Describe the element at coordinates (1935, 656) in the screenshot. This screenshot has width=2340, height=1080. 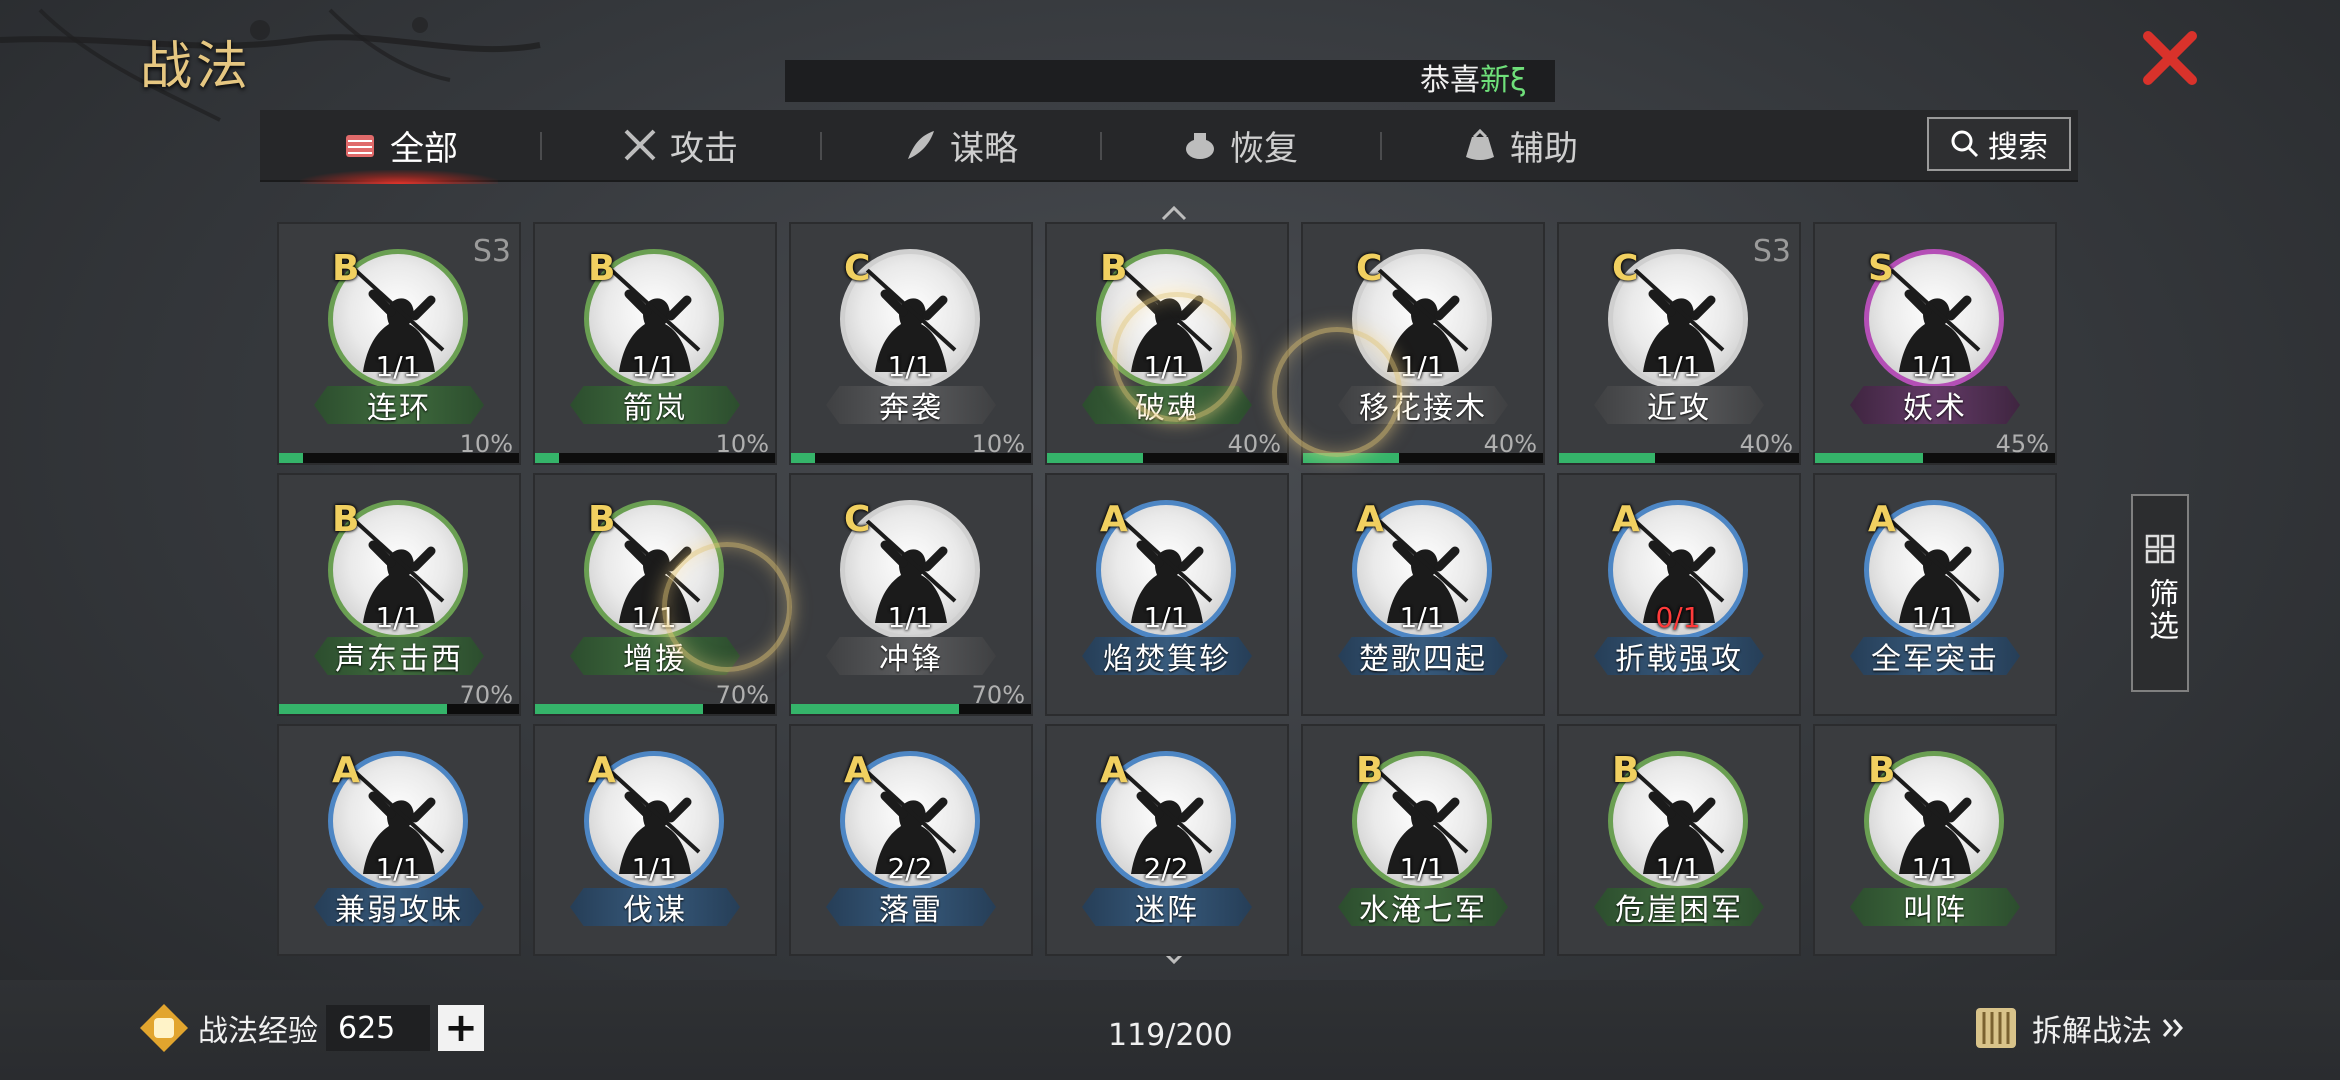
I see `tactic-name: 全军突击` at that location.